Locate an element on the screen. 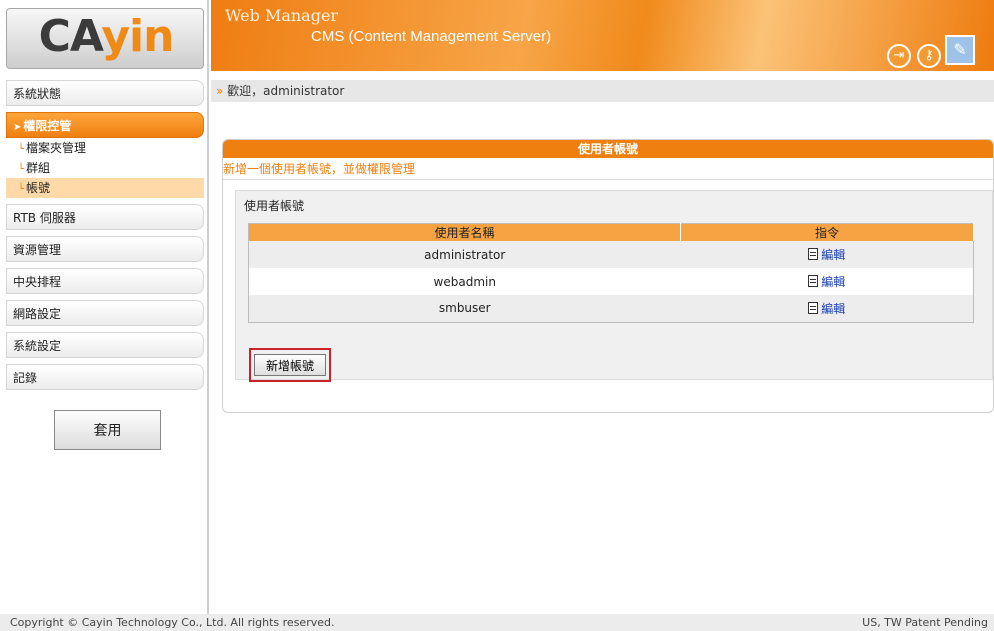  panel-subtitle: 新增一個使用者帳號，並做權限管理 is located at coordinates (608, 169).